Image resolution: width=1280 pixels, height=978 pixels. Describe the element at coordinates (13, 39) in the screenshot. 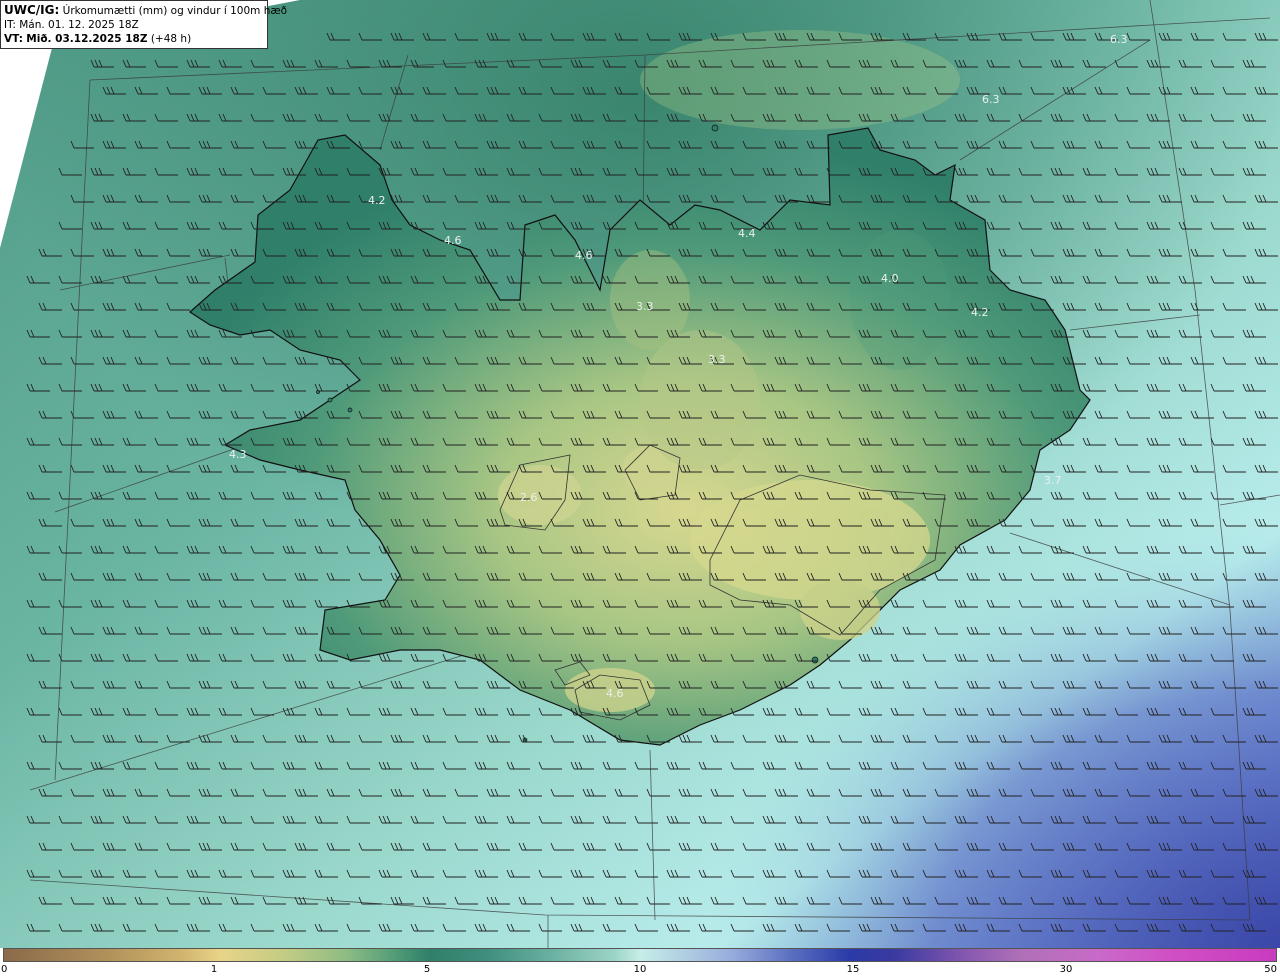

I see `valid-time-key: VT:` at that location.